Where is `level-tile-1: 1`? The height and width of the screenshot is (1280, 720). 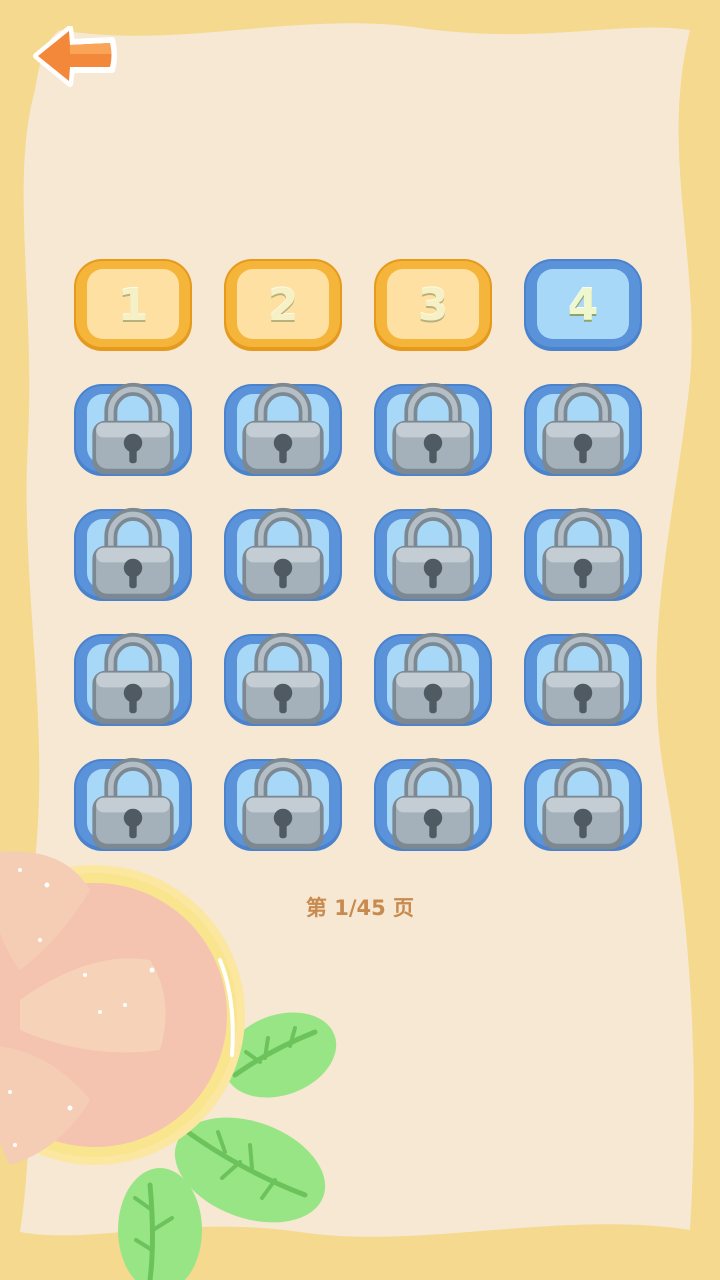
level-tile-1: 1 is located at coordinates (133, 305).